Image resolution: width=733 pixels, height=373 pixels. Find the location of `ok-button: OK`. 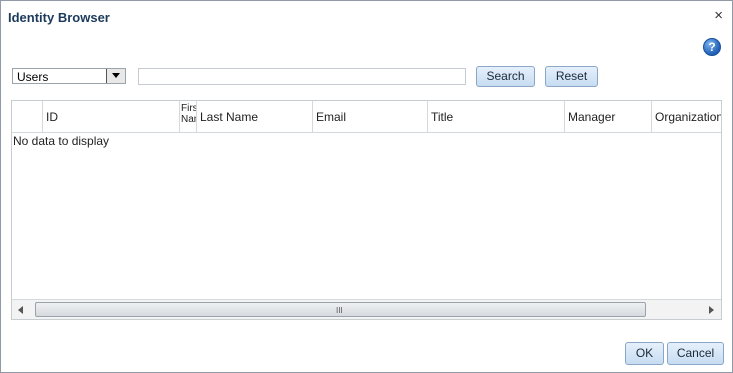

ok-button: OK is located at coordinates (644, 353).